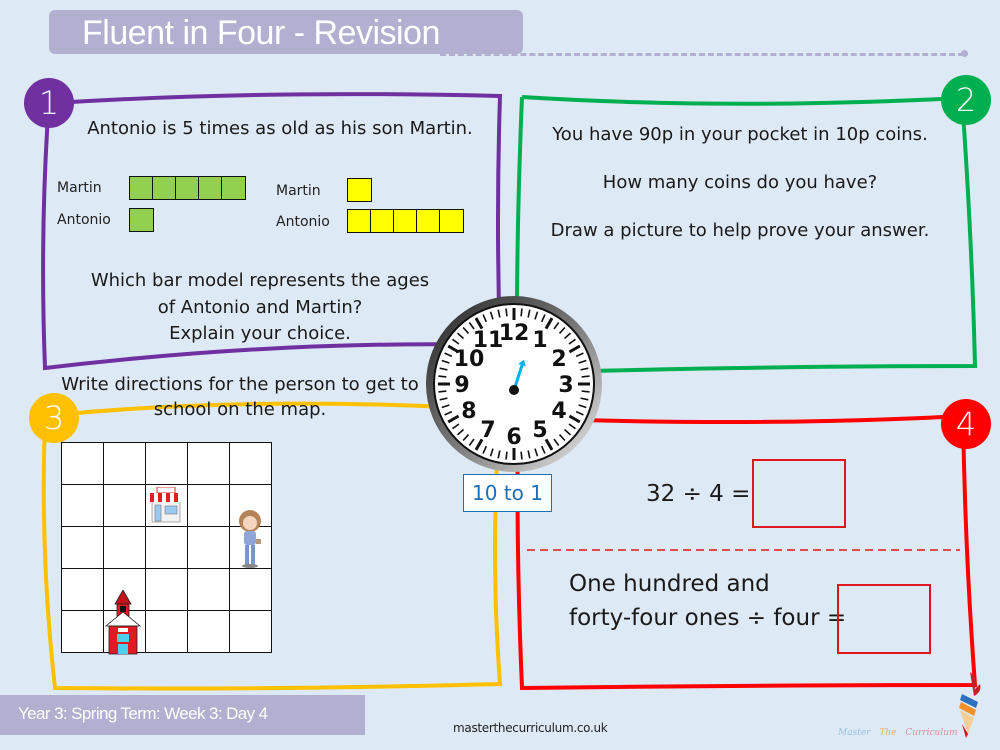 The image size is (1000, 750). I want to click on q1-prompt-line2: of Antonio and Martin?, so click(260, 307).